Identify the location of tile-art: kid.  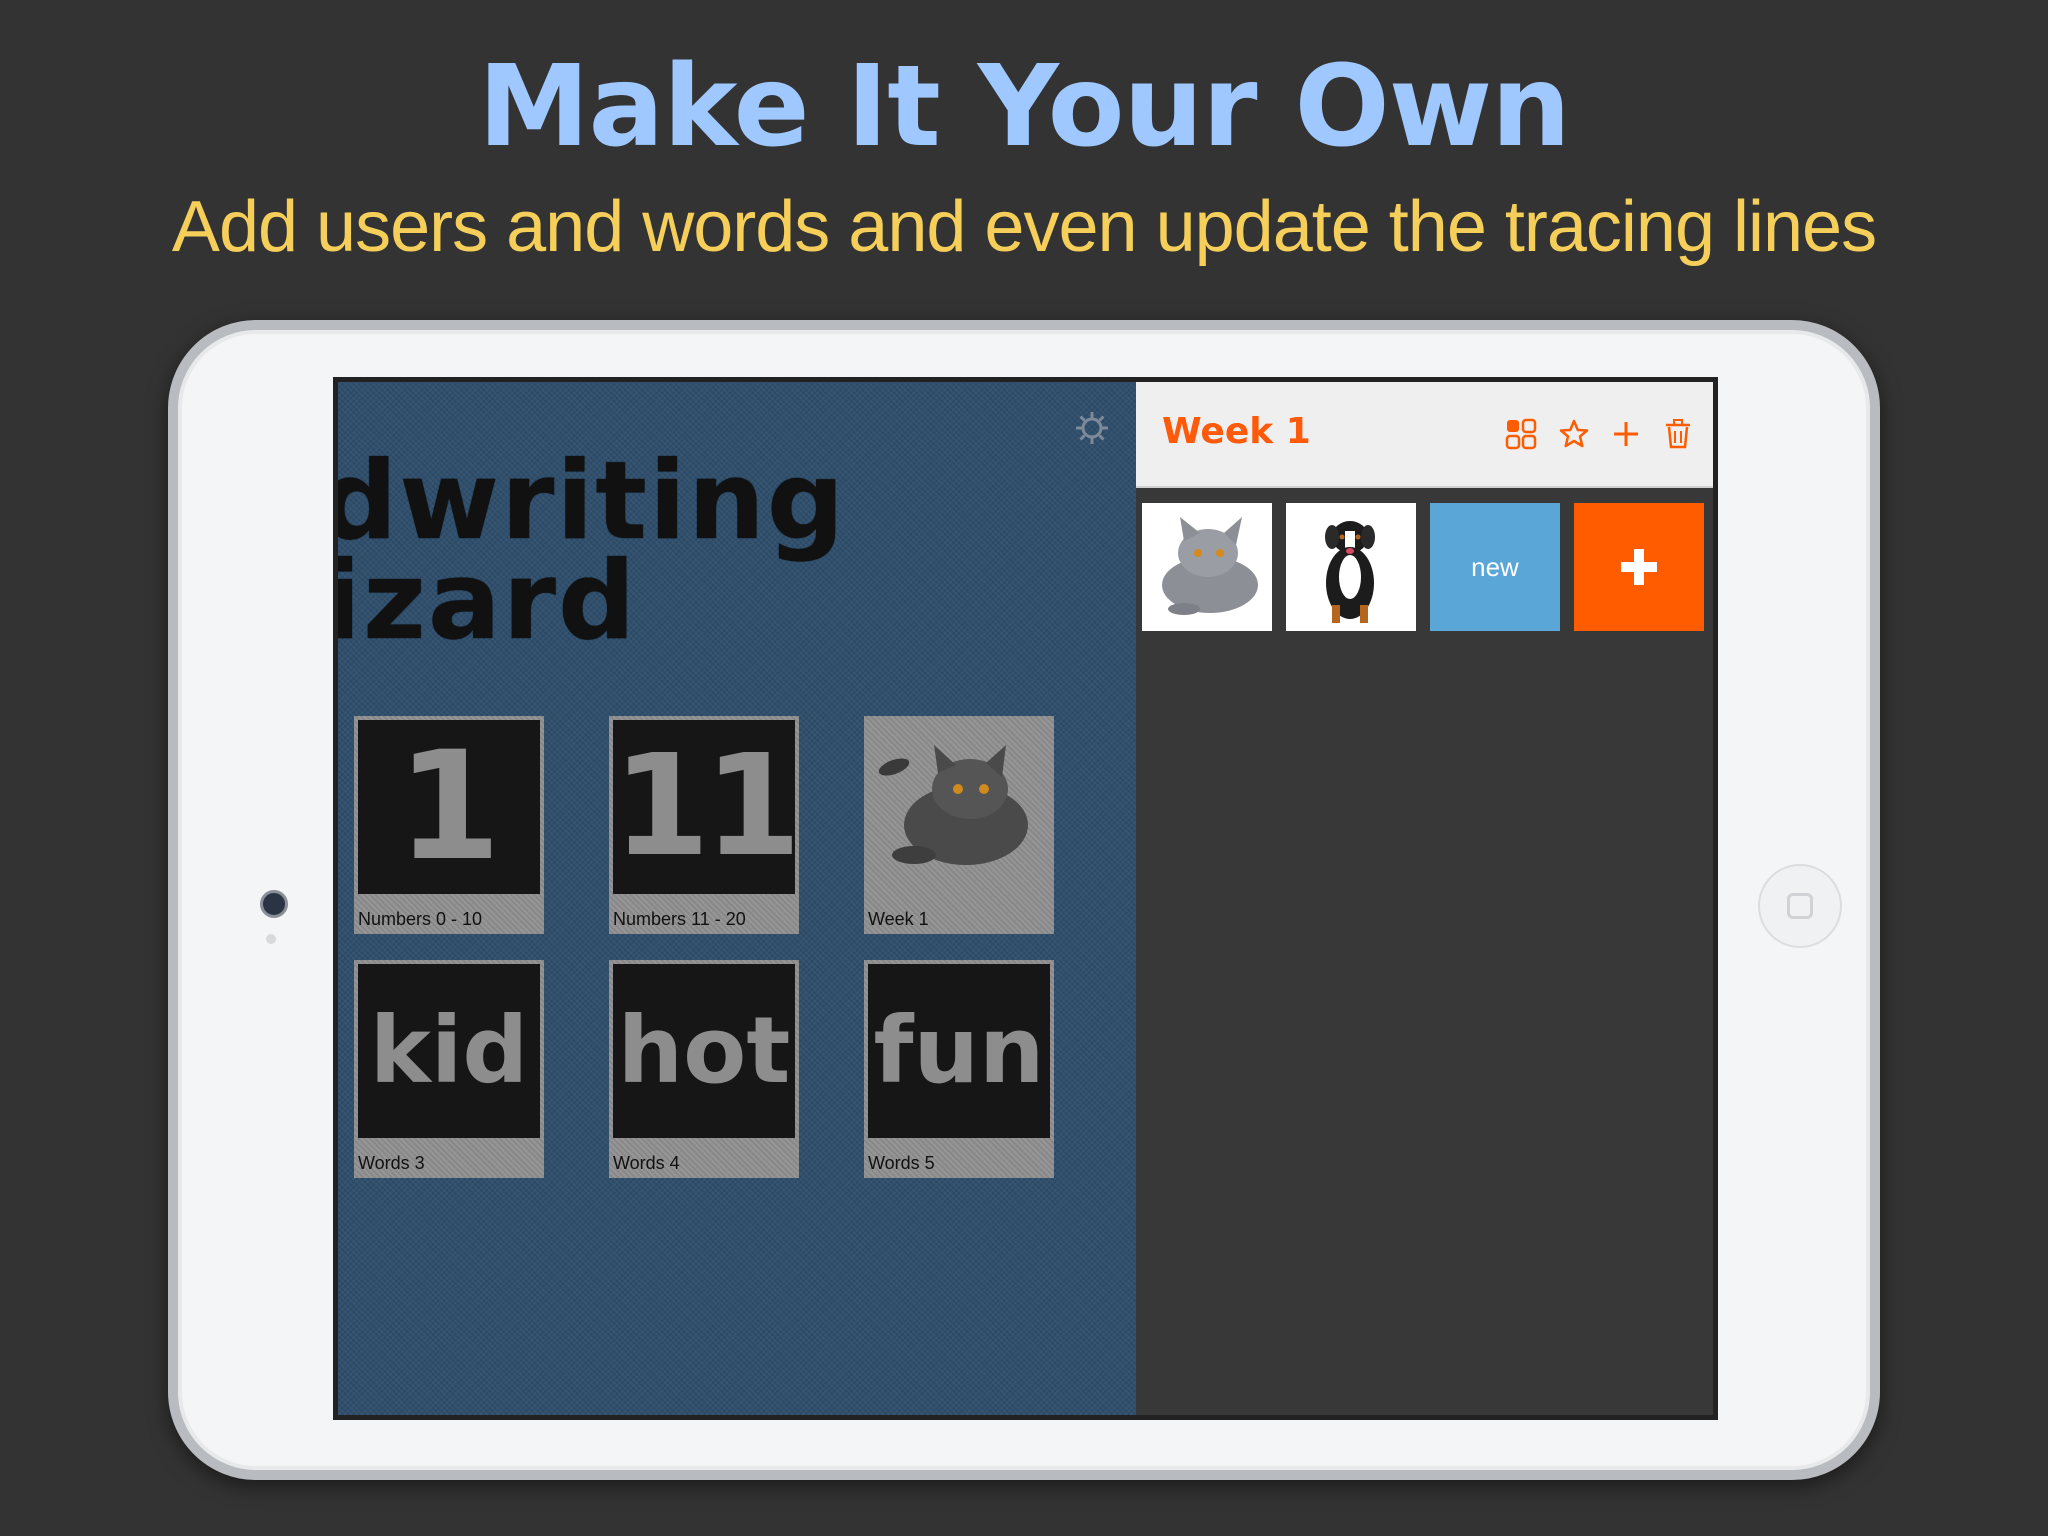
(449, 1051).